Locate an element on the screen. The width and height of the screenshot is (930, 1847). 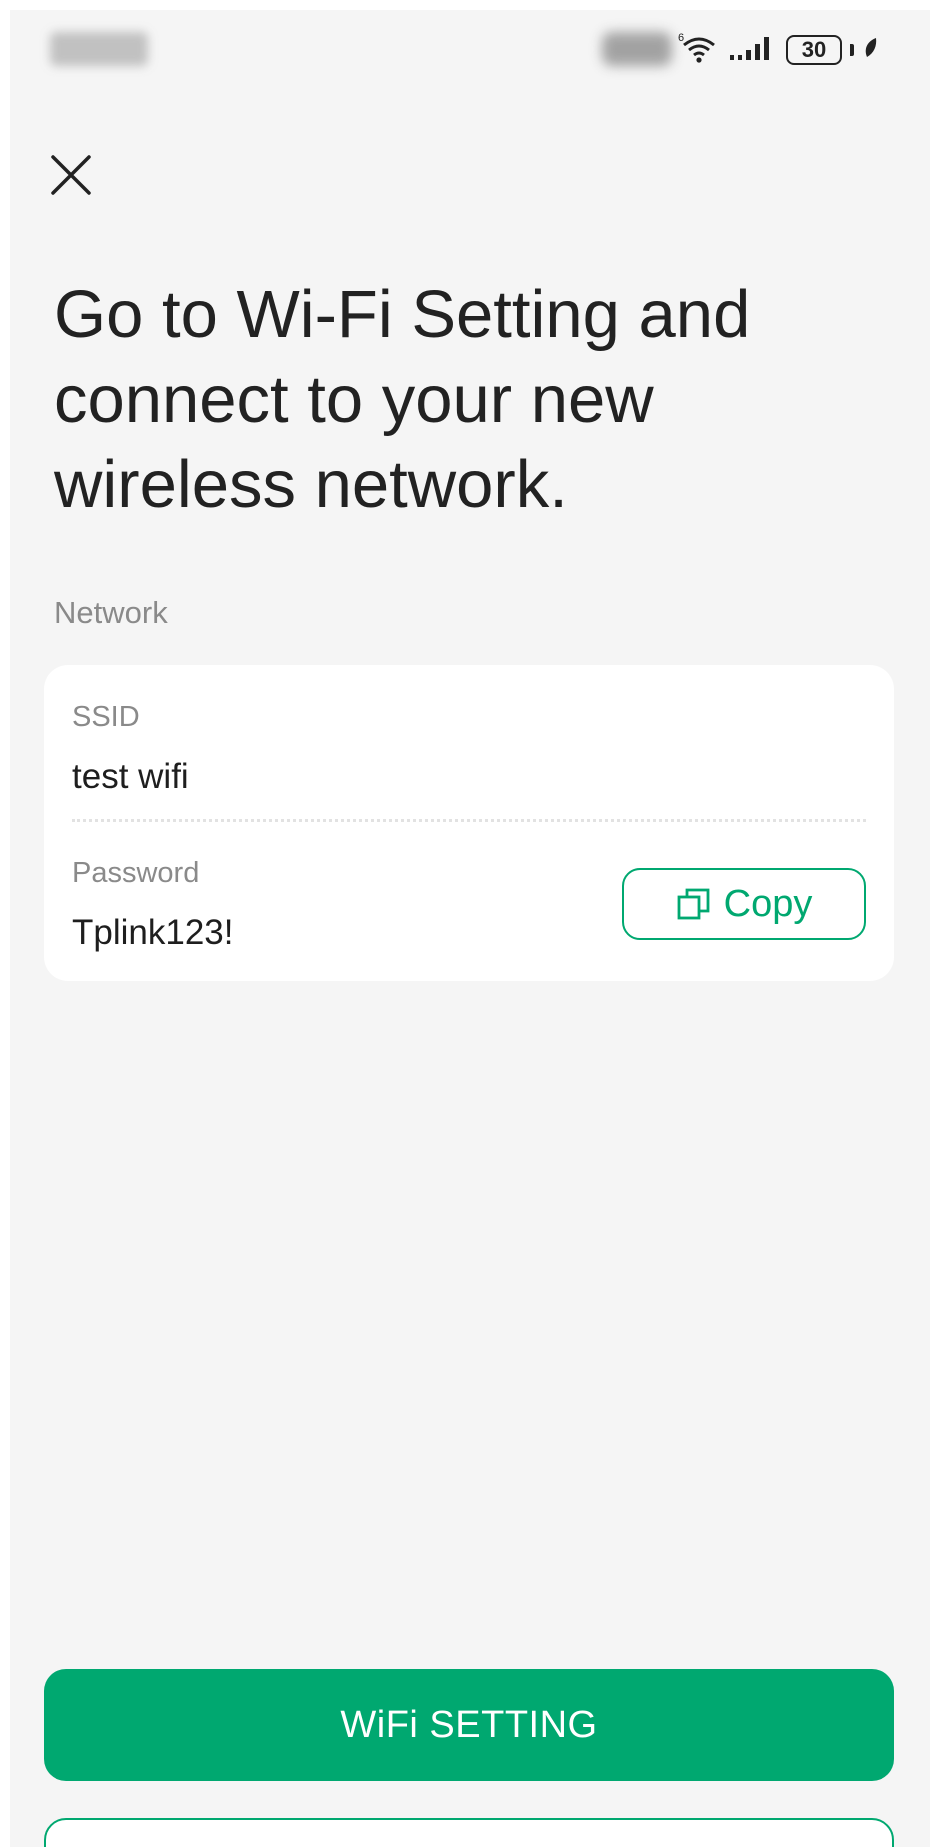
wifi-setting-button-label: WiFi SETTING is located at coordinates (469, 1724).